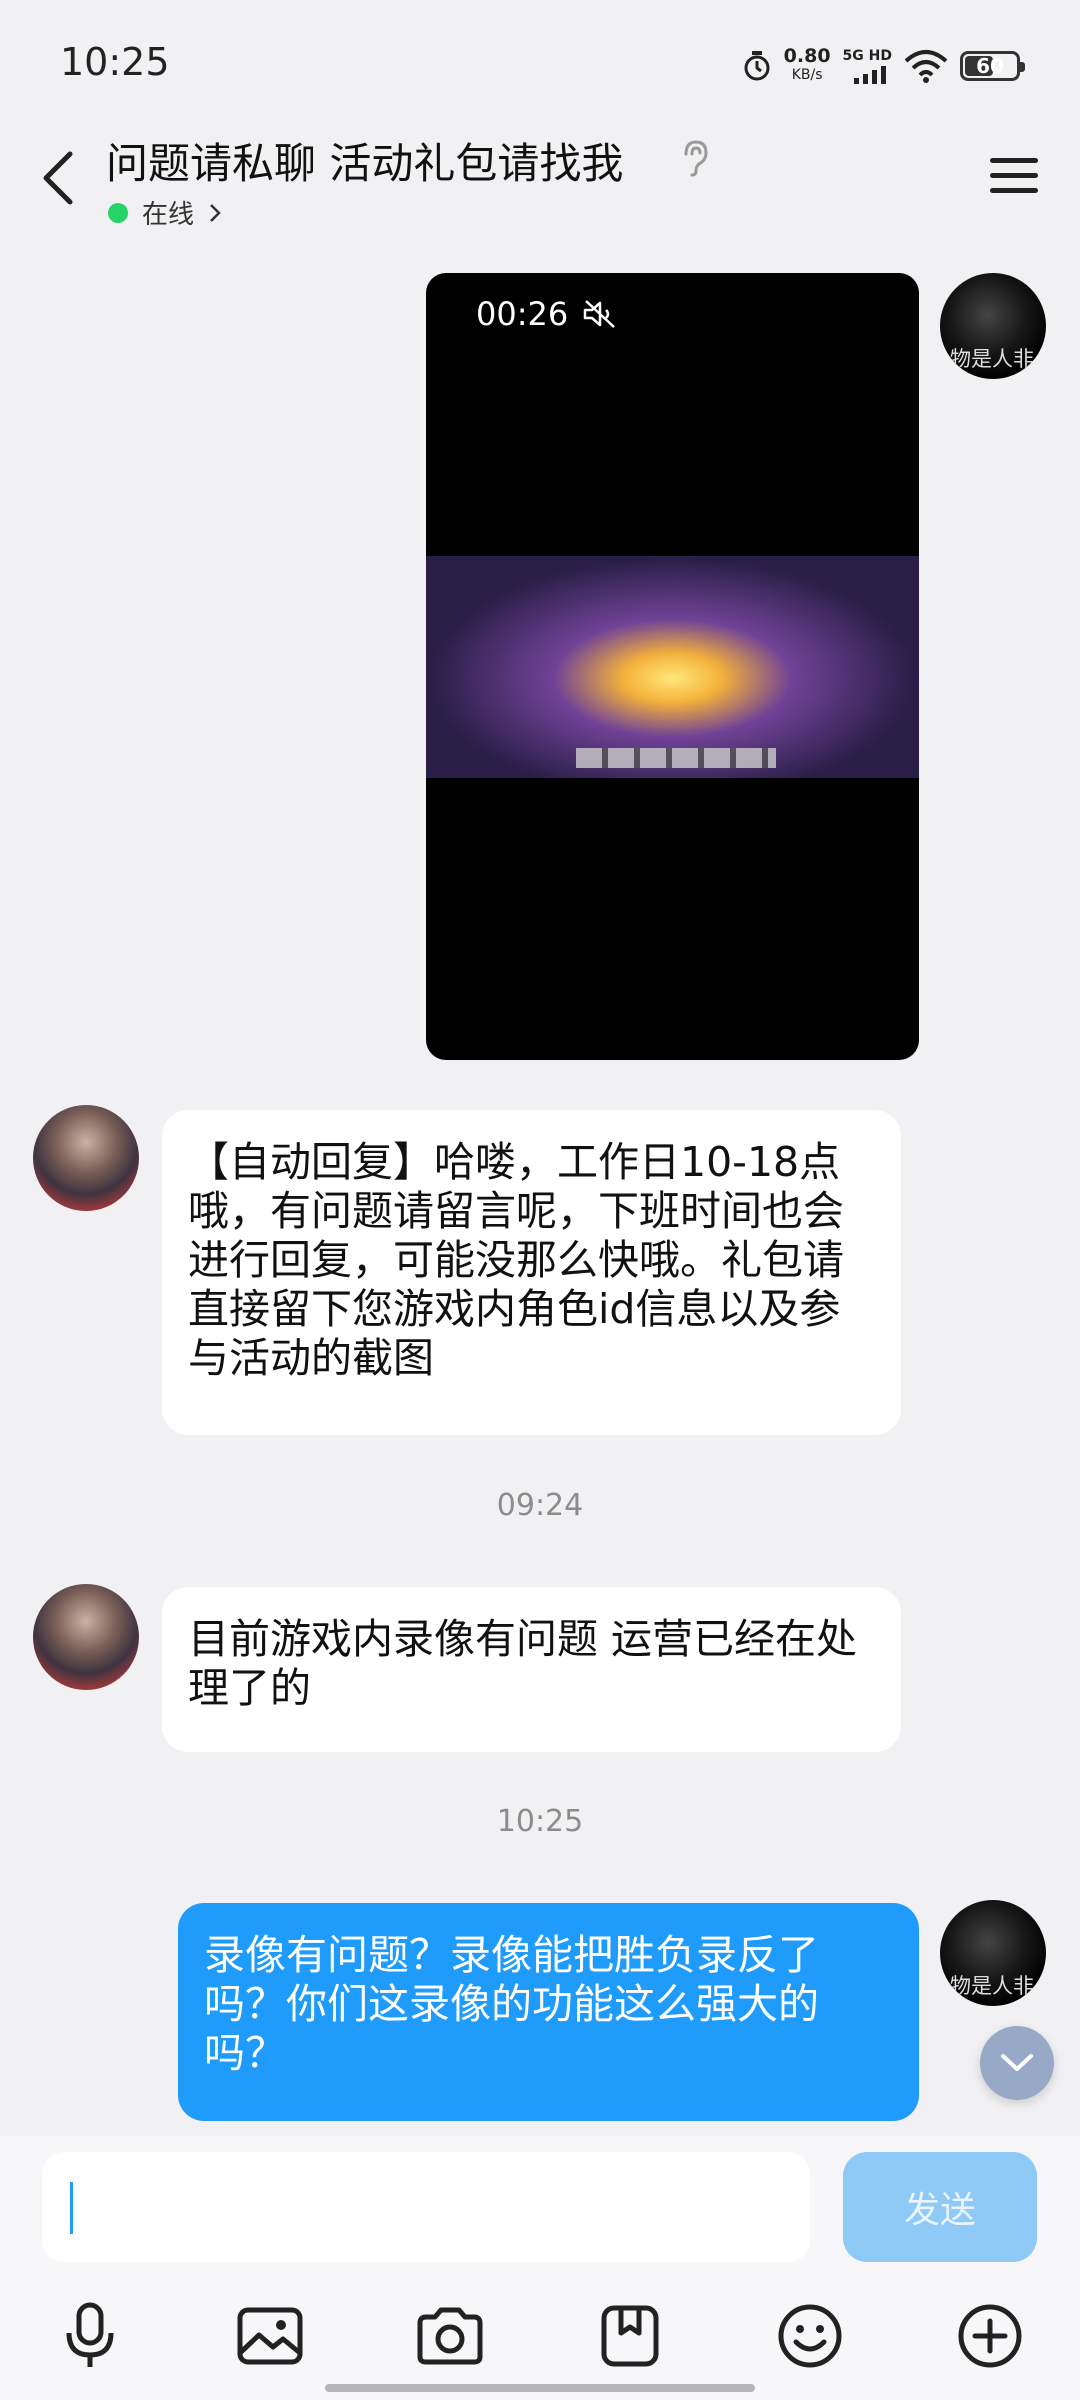 The width and height of the screenshot is (1080, 2400). What do you see at coordinates (531, 1669) in the screenshot?
I see `message-reply: 目前游戏内录像有问题 运营已经在处理了的` at bounding box center [531, 1669].